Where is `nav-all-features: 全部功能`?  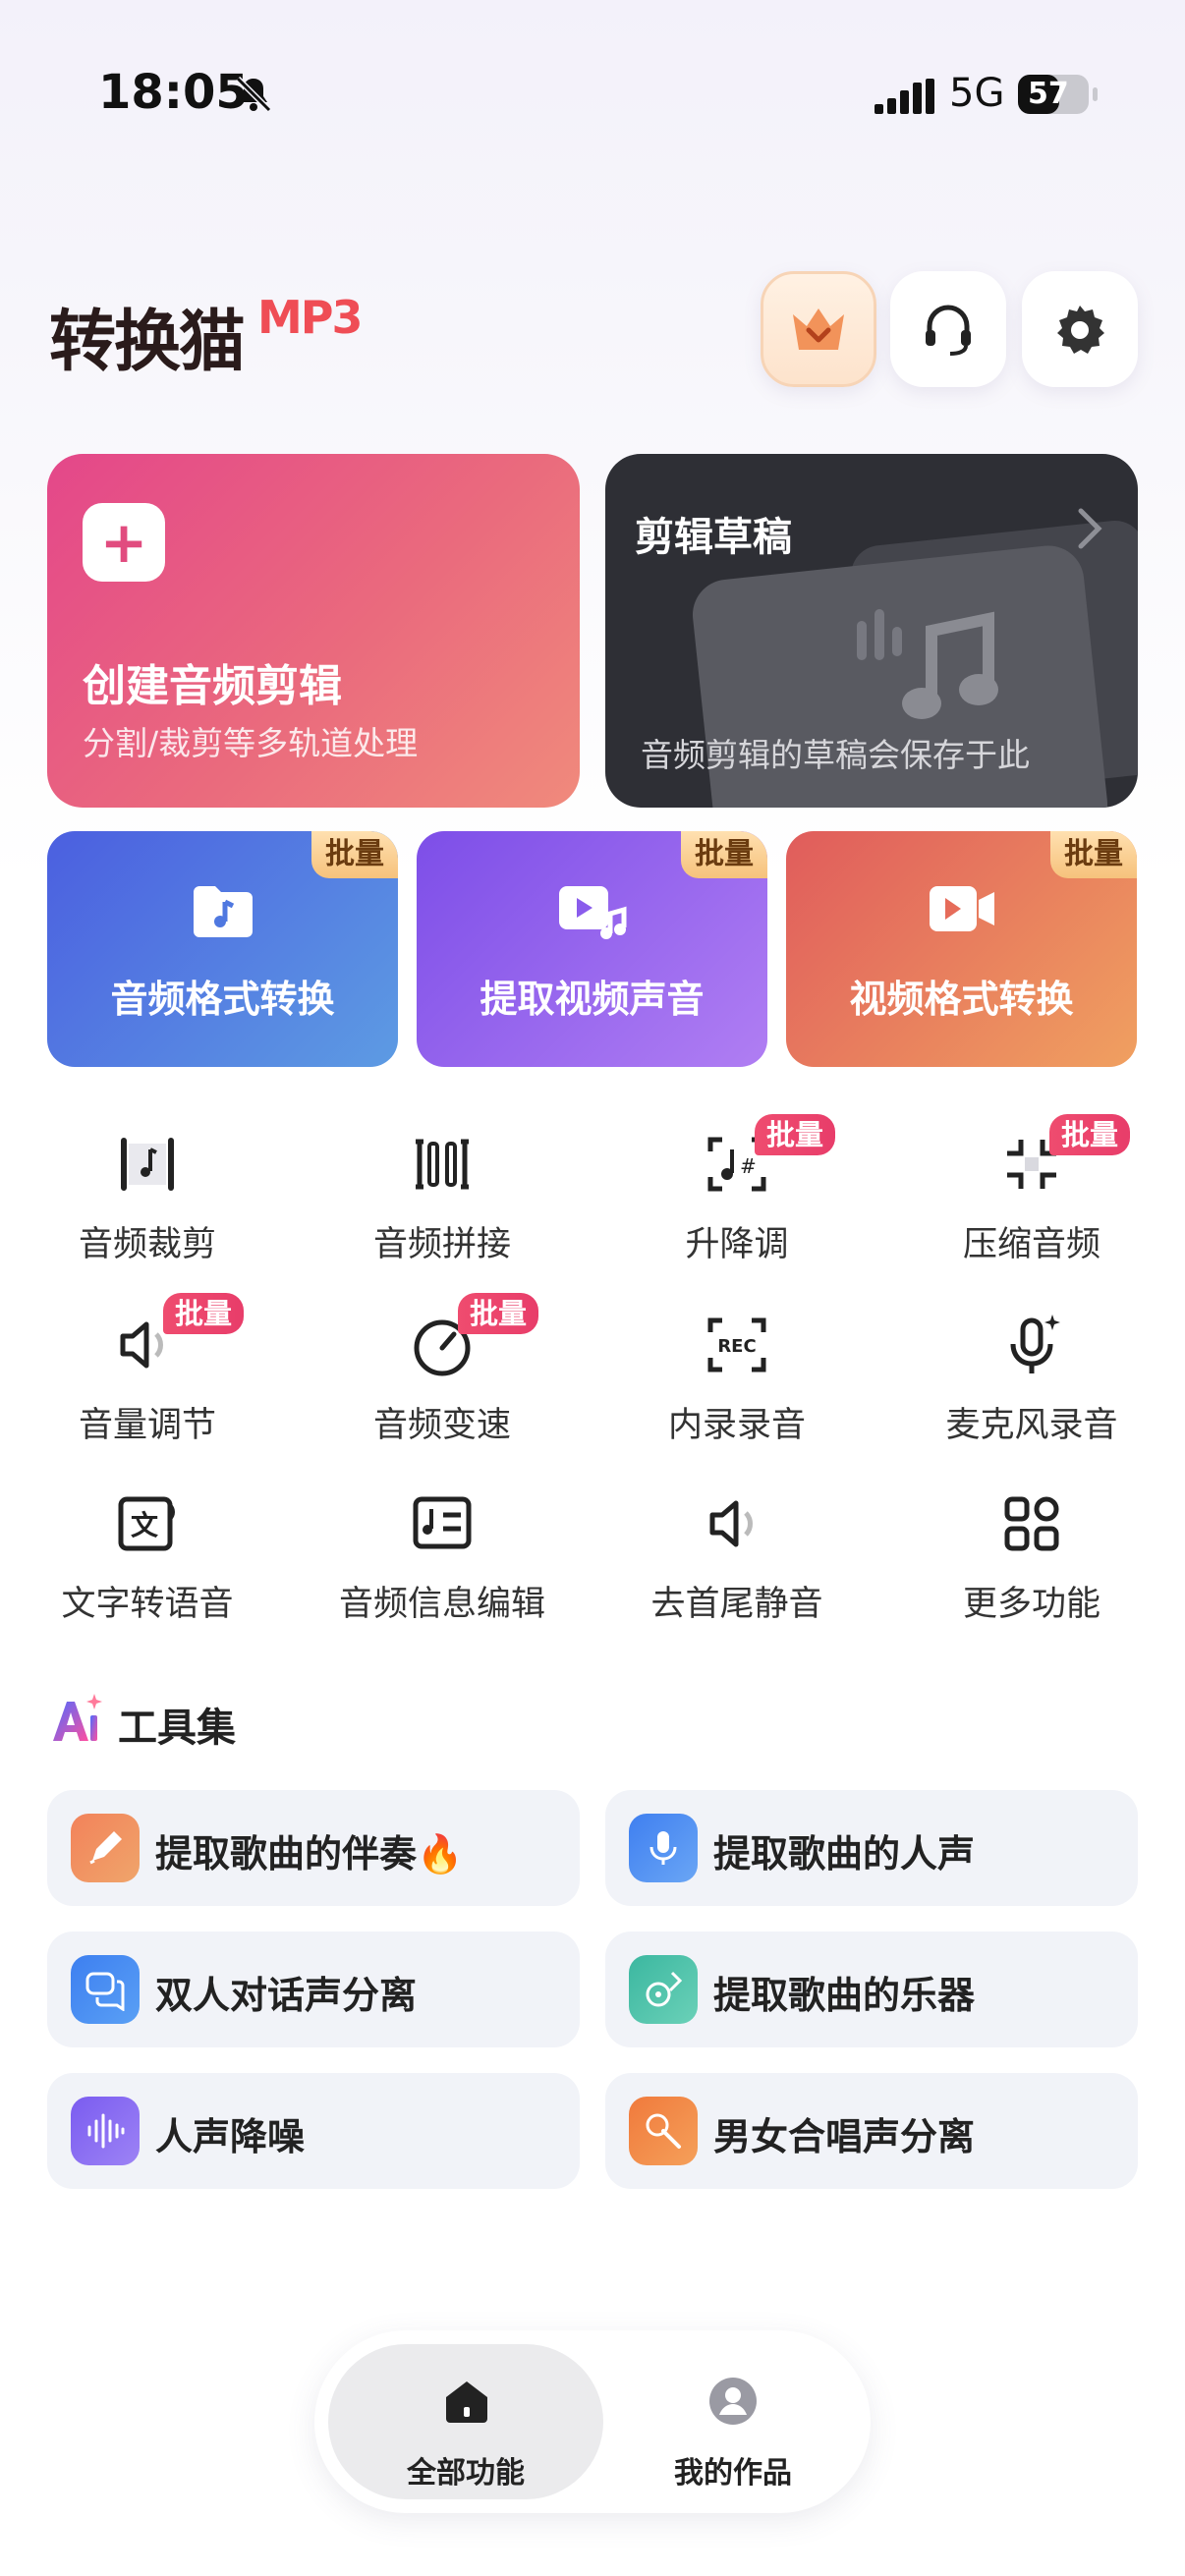 nav-all-features: 全部功能 is located at coordinates (466, 2421).